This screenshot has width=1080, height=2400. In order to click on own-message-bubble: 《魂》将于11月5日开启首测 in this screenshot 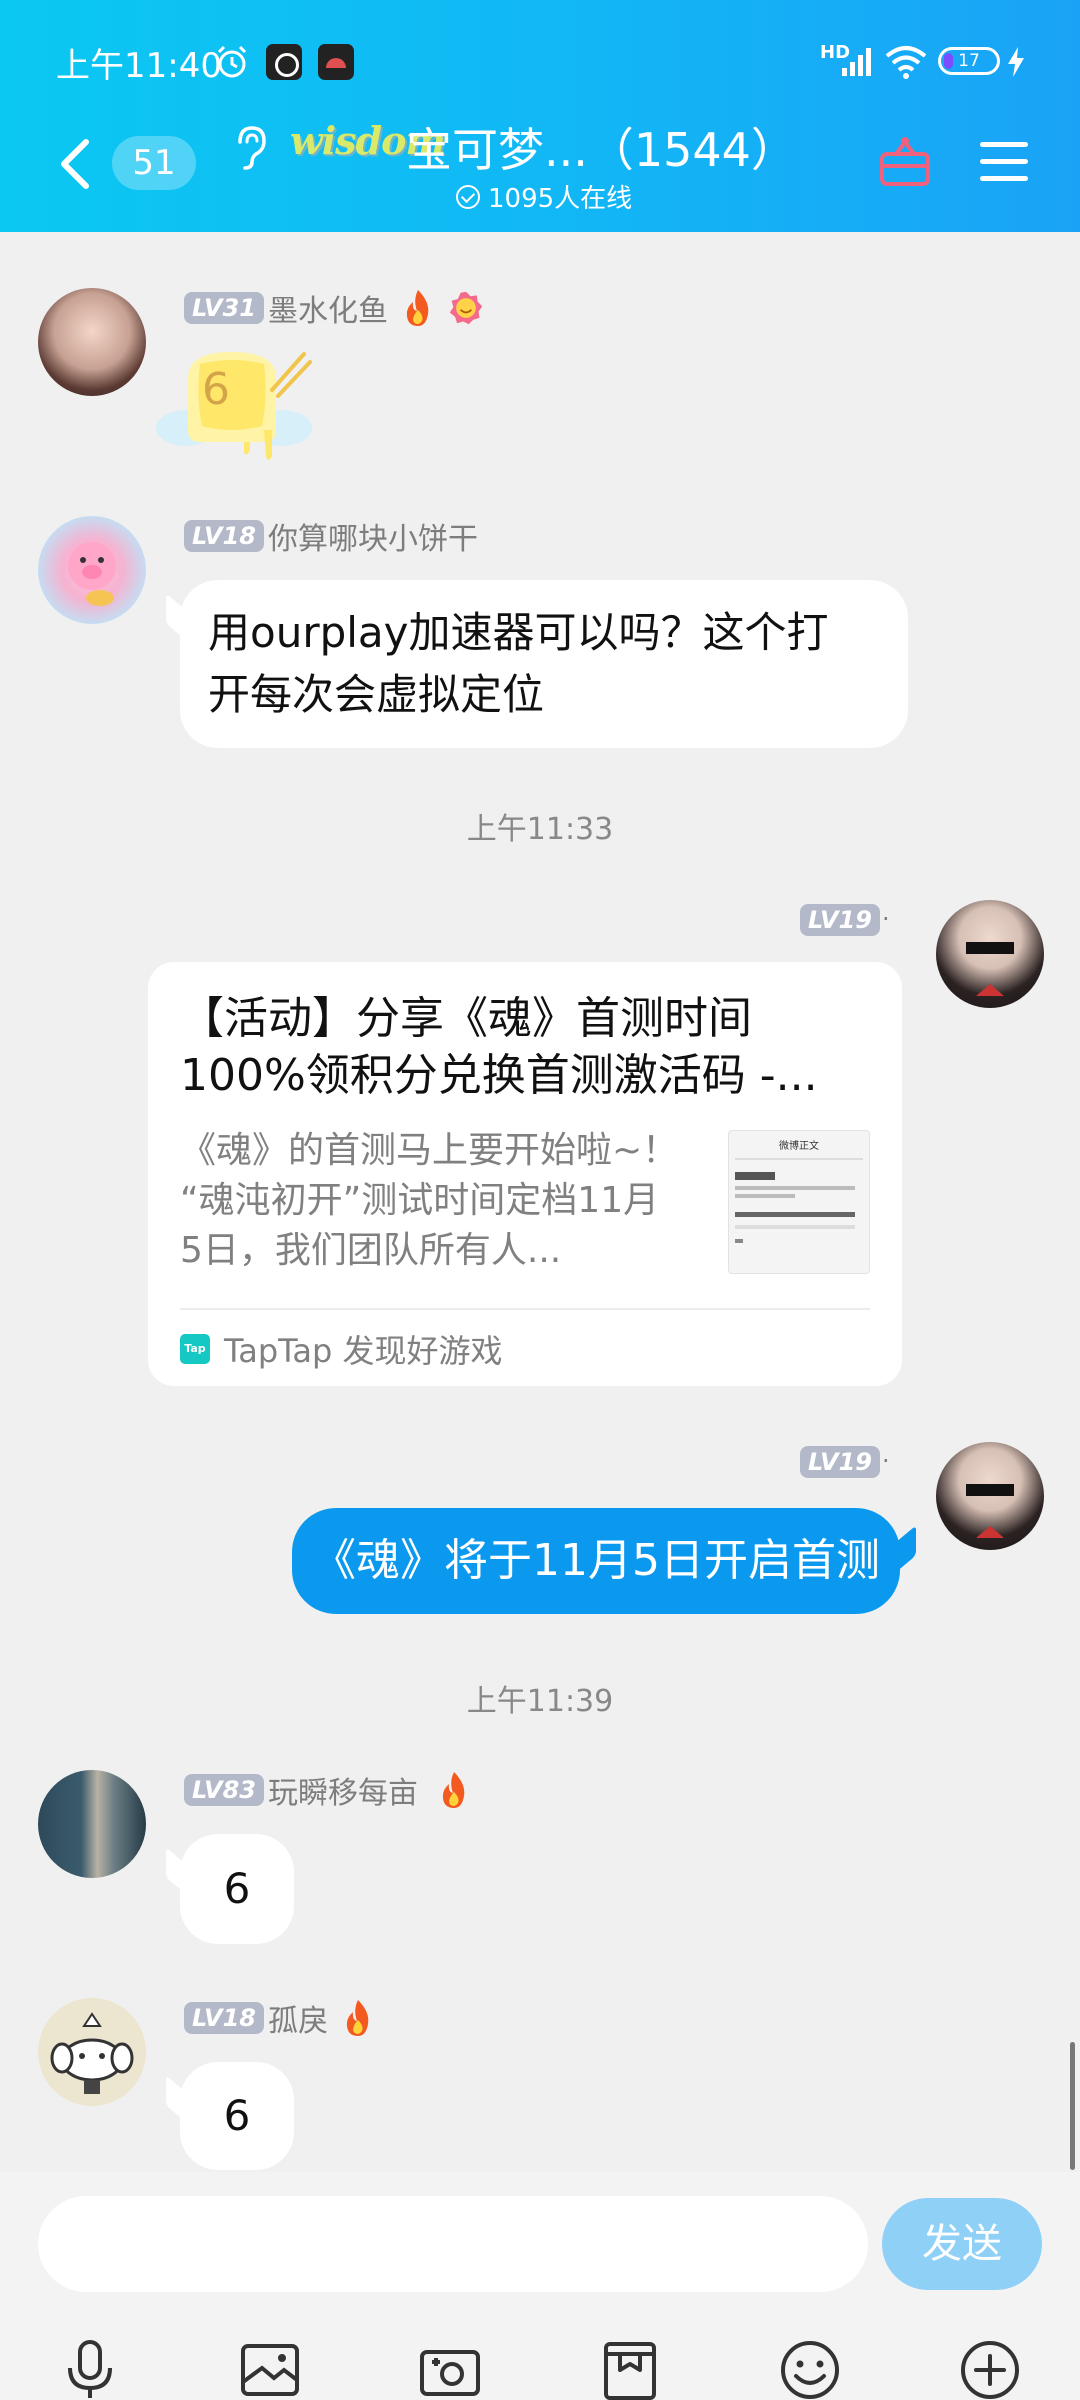, I will do `click(596, 1561)`.